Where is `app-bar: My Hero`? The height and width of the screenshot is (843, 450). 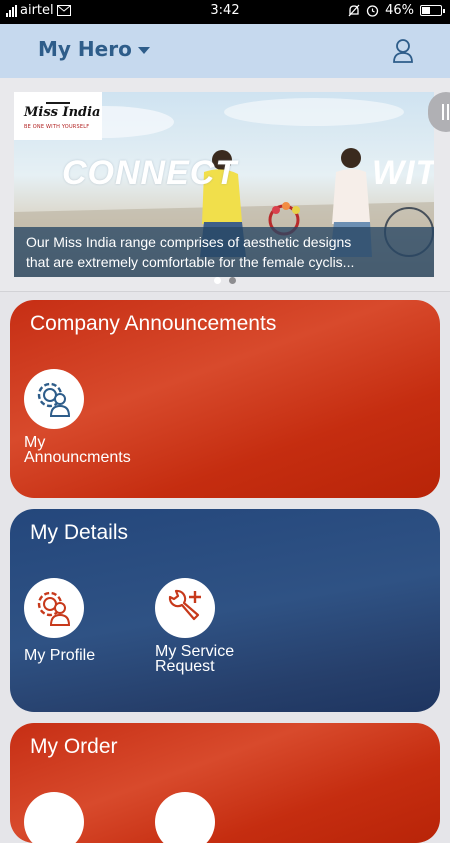 app-bar: My Hero is located at coordinates (225, 51).